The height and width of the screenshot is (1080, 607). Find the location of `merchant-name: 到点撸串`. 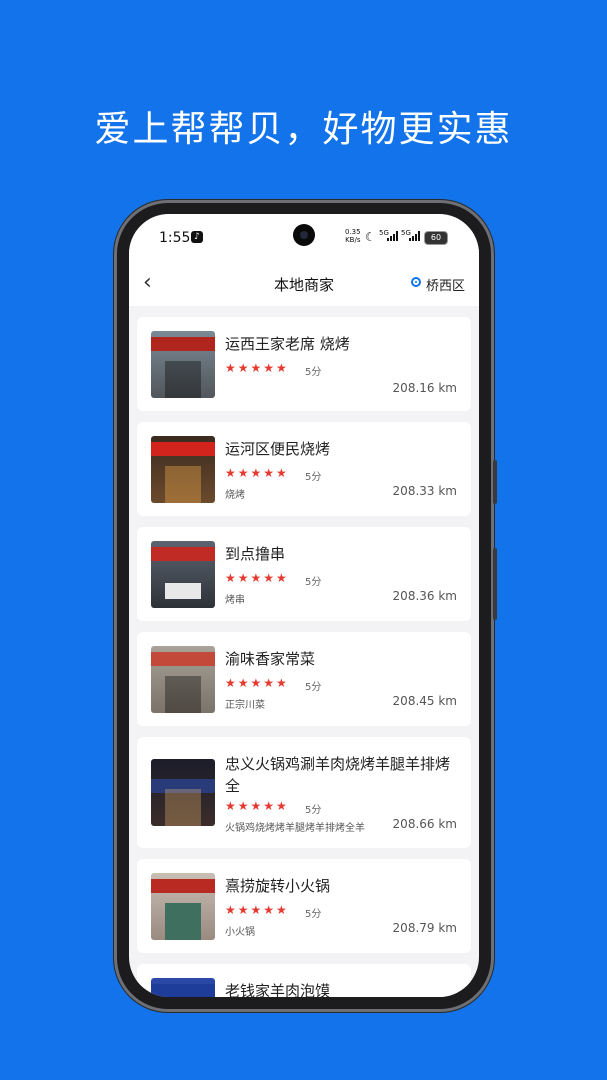

merchant-name: 到点撸串 is located at coordinates (255, 554).